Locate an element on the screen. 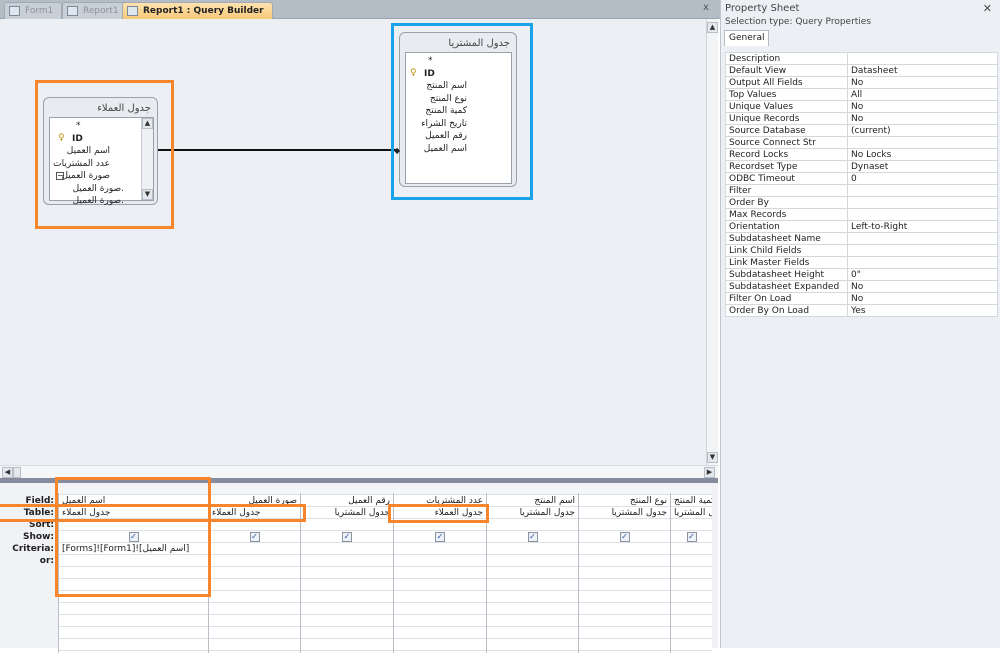 The height and width of the screenshot is (653, 1000). scroll-down-icon: ▼ is located at coordinates (712, 457).